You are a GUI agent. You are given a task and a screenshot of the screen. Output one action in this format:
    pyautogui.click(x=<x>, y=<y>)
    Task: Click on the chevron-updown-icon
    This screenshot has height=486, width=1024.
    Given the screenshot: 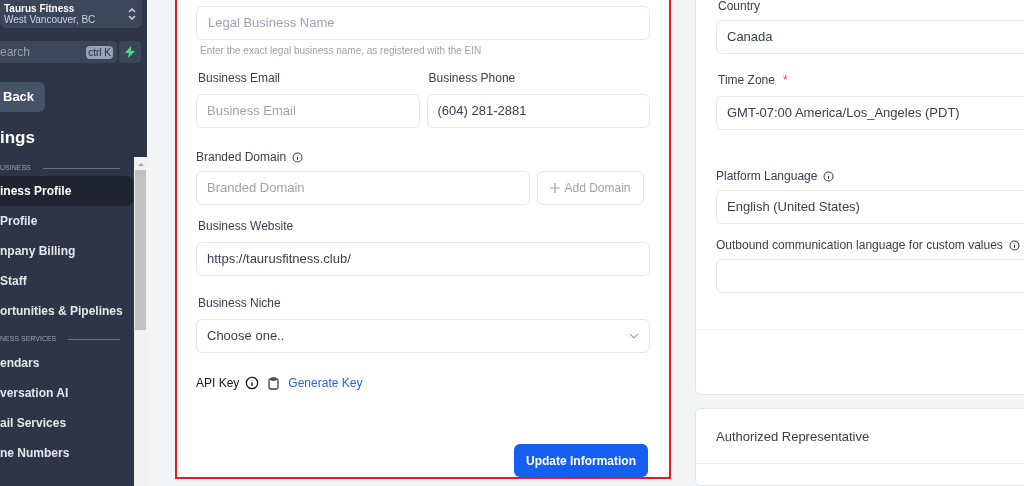 What is the action you would take?
    pyautogui.click(x=132, y=14)
    